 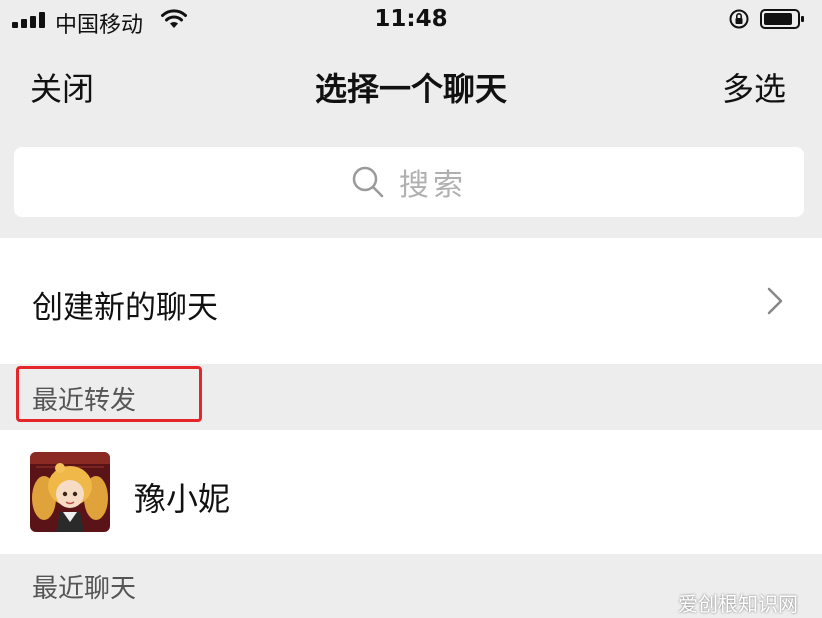 I want to click on status-bar: 中国移动 11:48, so click(x=411, y=20).